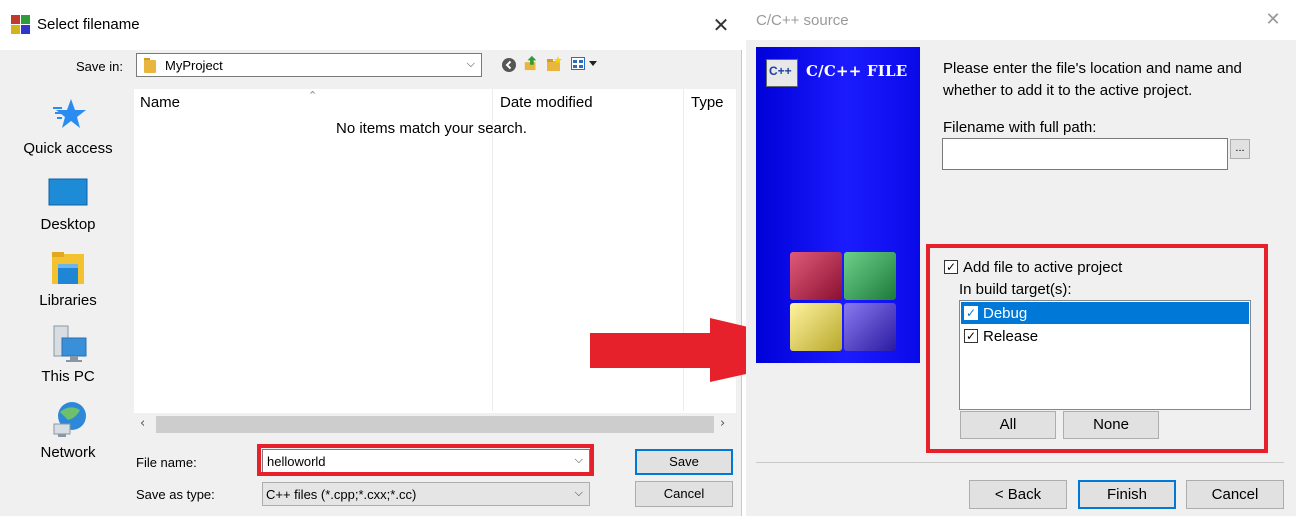  What do you see at coordinates (838, 205) in the screenshot?
I see `wizard-banner: C++ C/C++ FILE` at bounding box center [838, 205].